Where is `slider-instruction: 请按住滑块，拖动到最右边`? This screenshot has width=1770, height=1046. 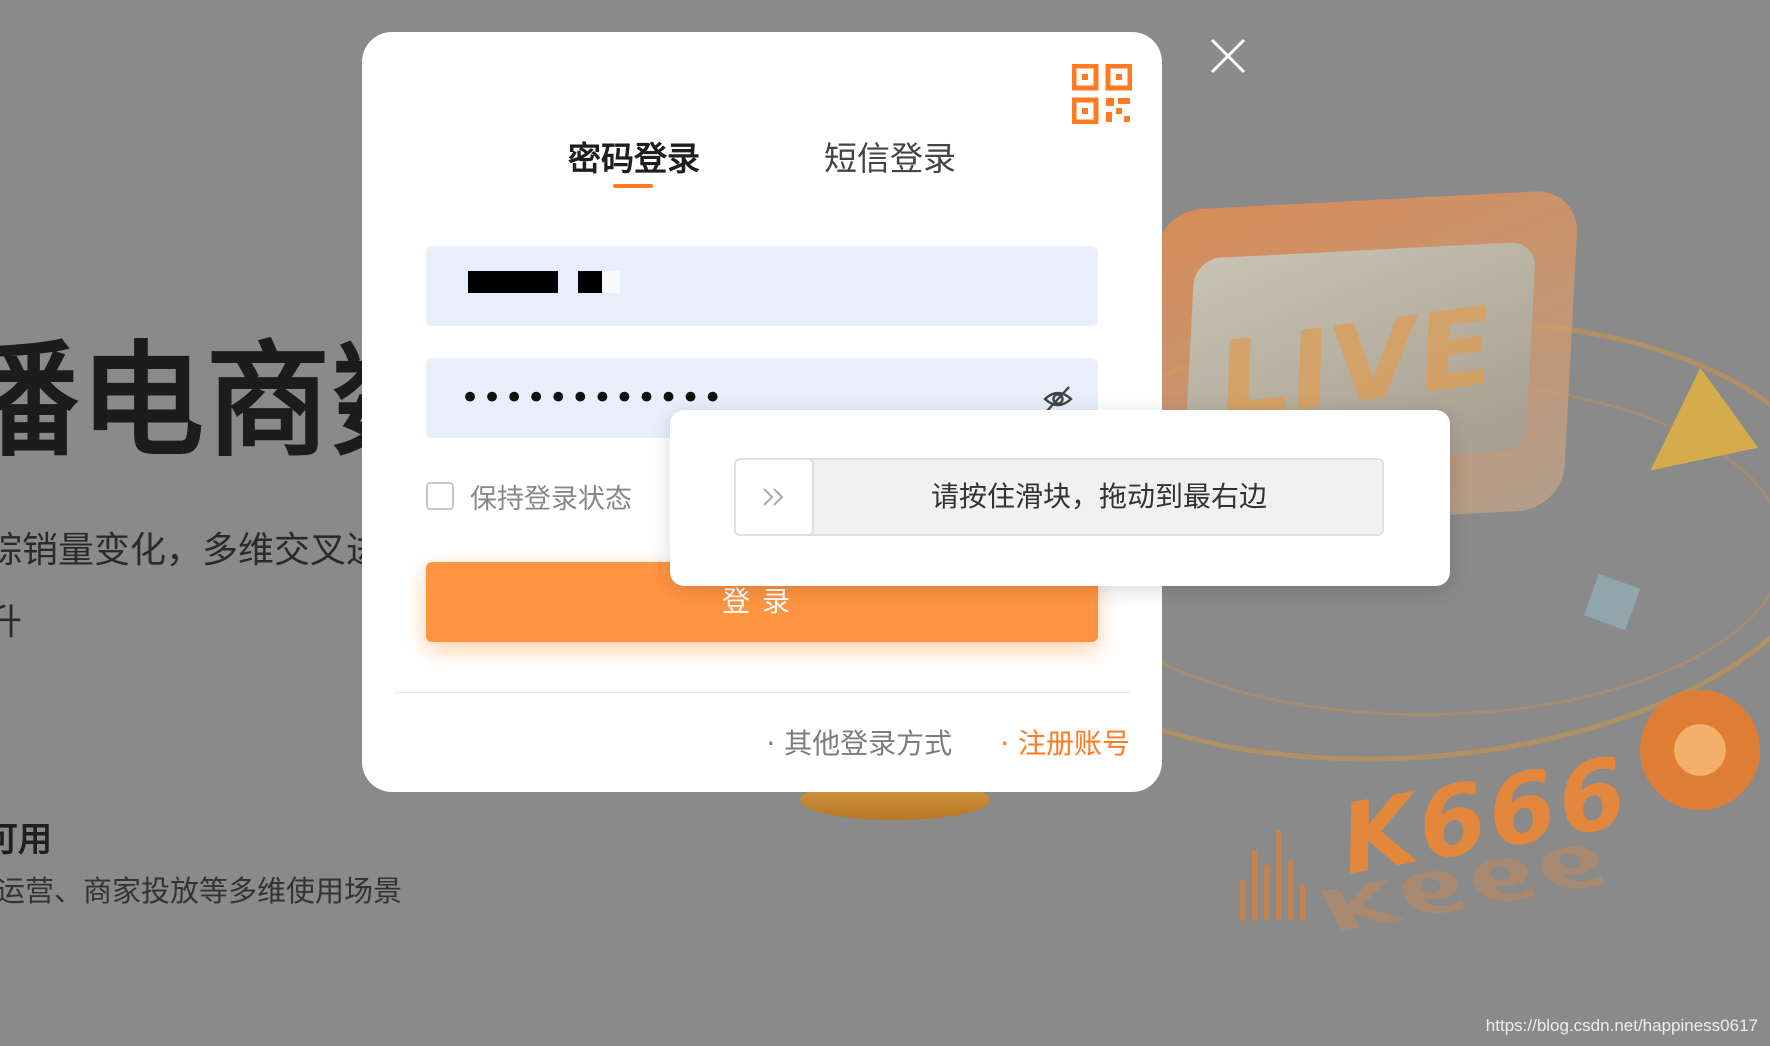
slider-instruction: 请按住滑块，拖动到最右边 is located at coordinates (1098, 496).